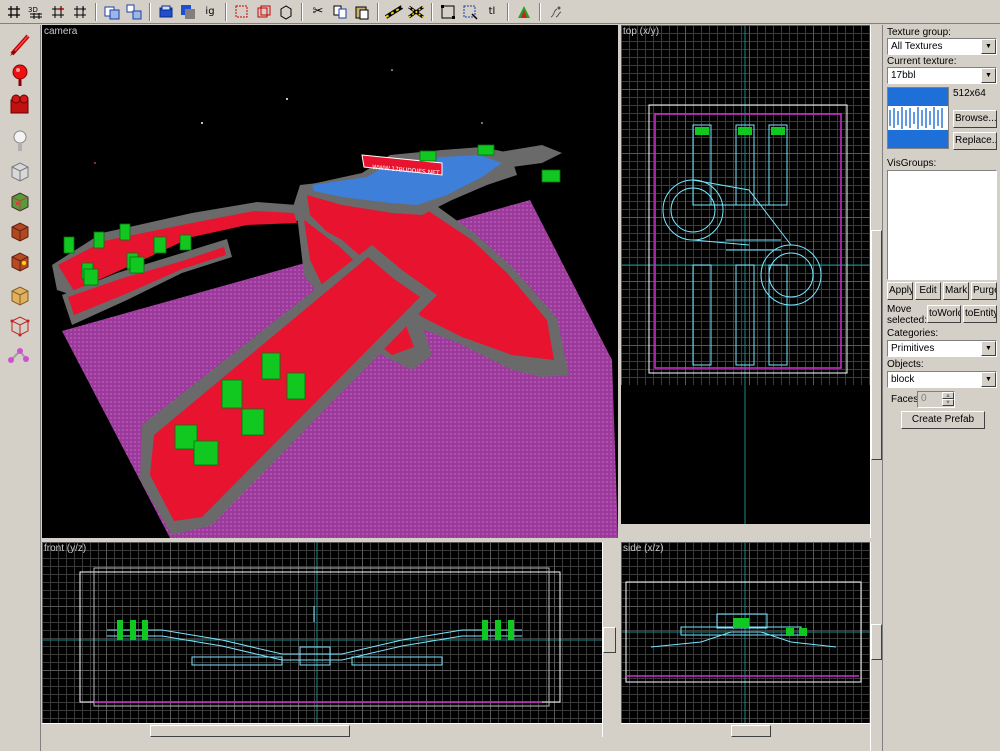 This screenshot has width=1000, height=751. What do you see at coordinates (20, 261) in the screenshot?
I see `overlays-icon` at bounding box center [20, 261].